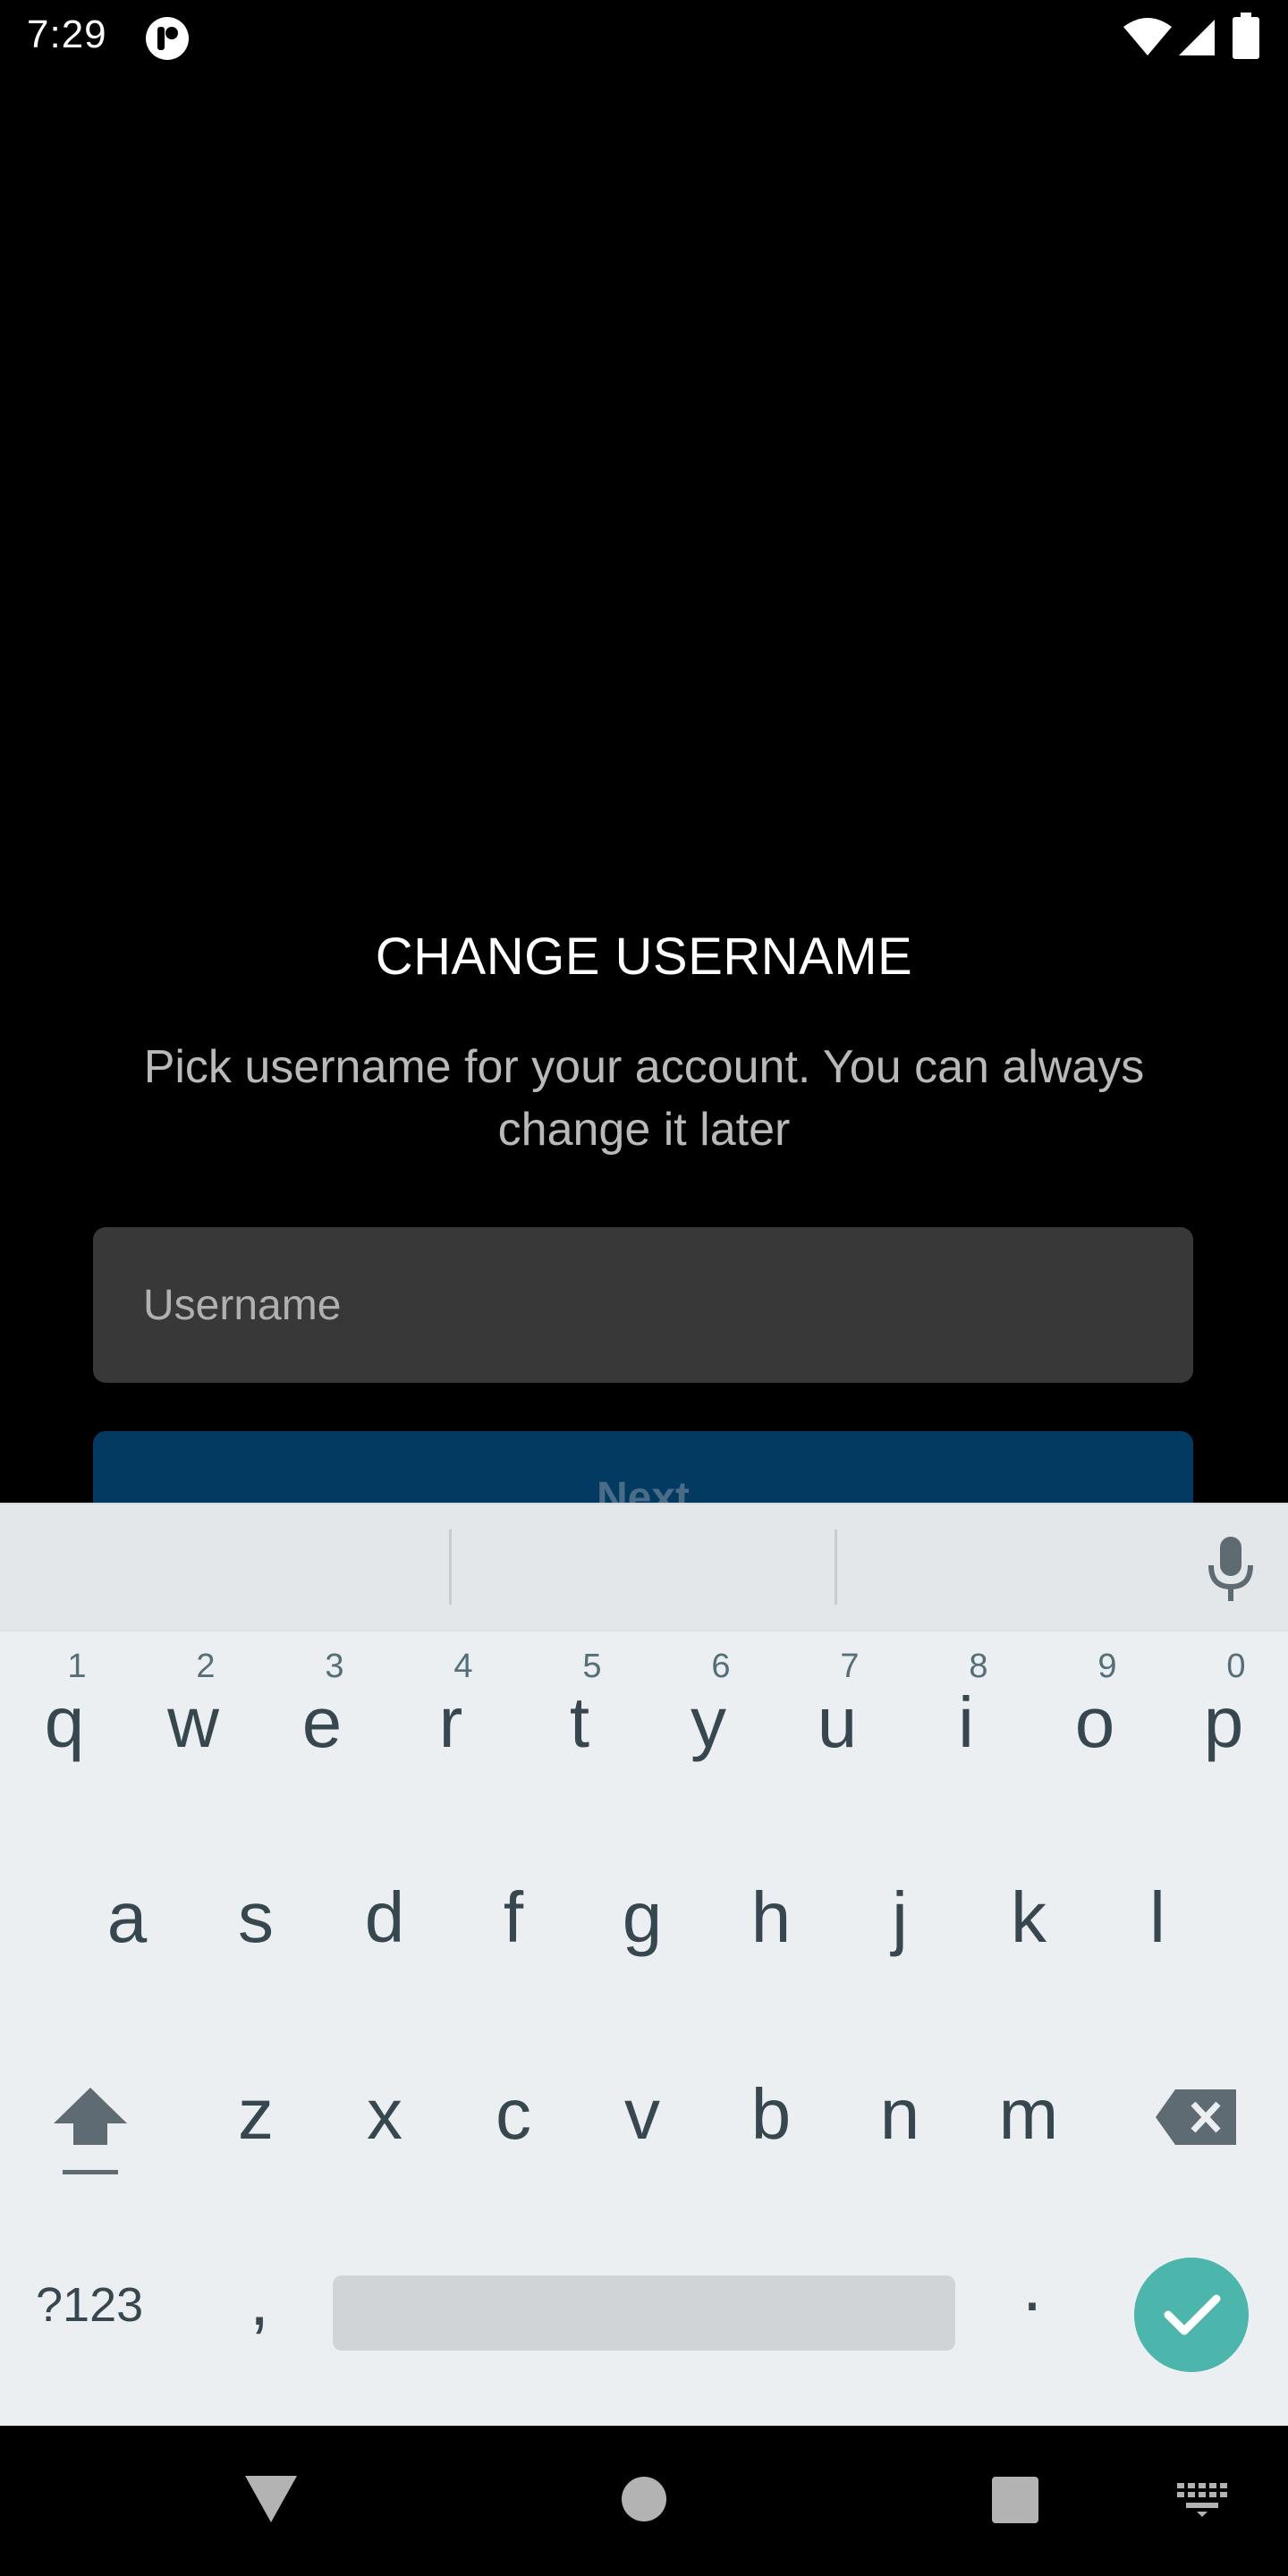  Describe the element at coordinates (127, 1917) in the screenshot. I see `key-a: a` at that location.